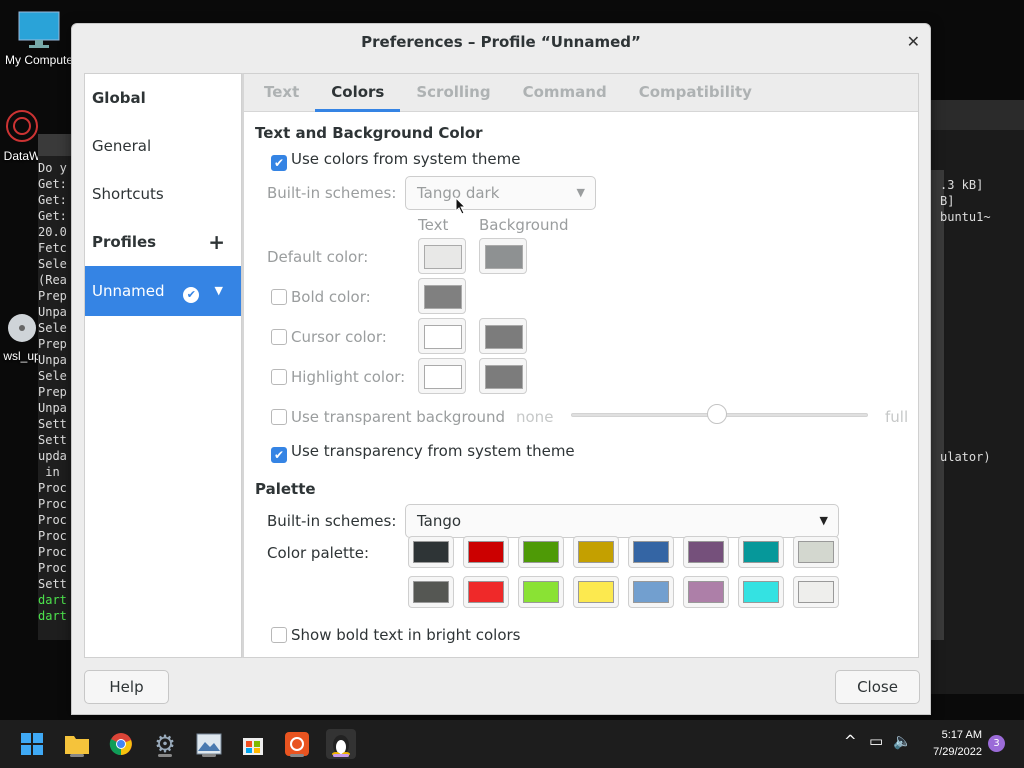 This screenshot has width=1024, height=768. I want to click on bold-bright-row: Show bold text in bright colors, so click(396, 635).